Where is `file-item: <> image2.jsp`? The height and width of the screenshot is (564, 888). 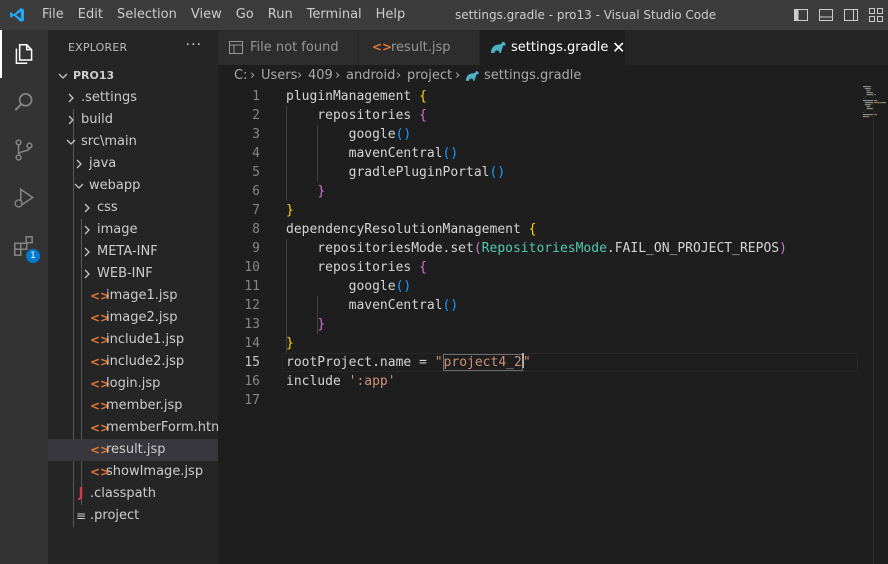
file-item: <> image2.jsp is located at coordinates (133, 318).